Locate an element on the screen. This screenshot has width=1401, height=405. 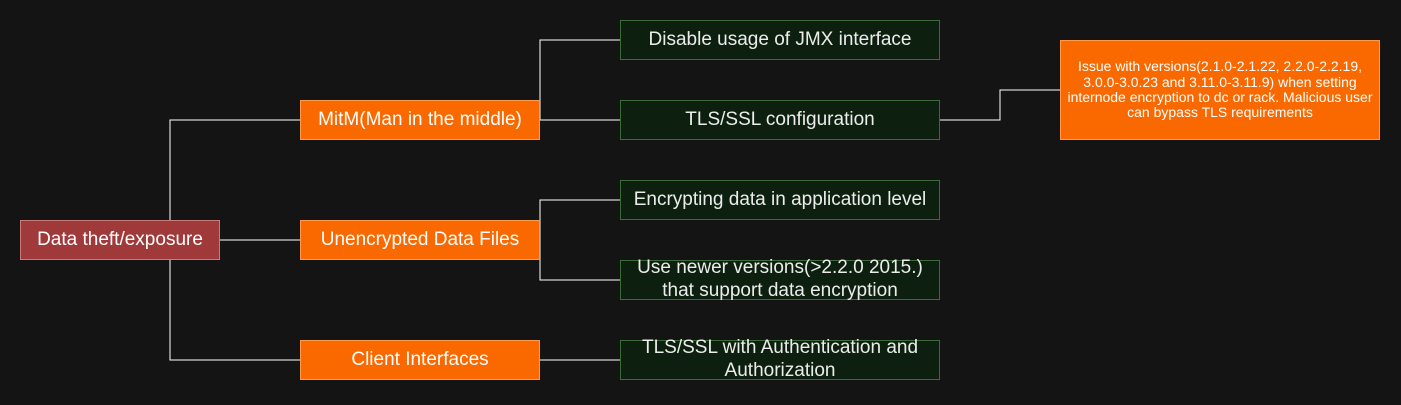
edge-unencrypted-to-app-encryption is located at coordinates (579, 219).